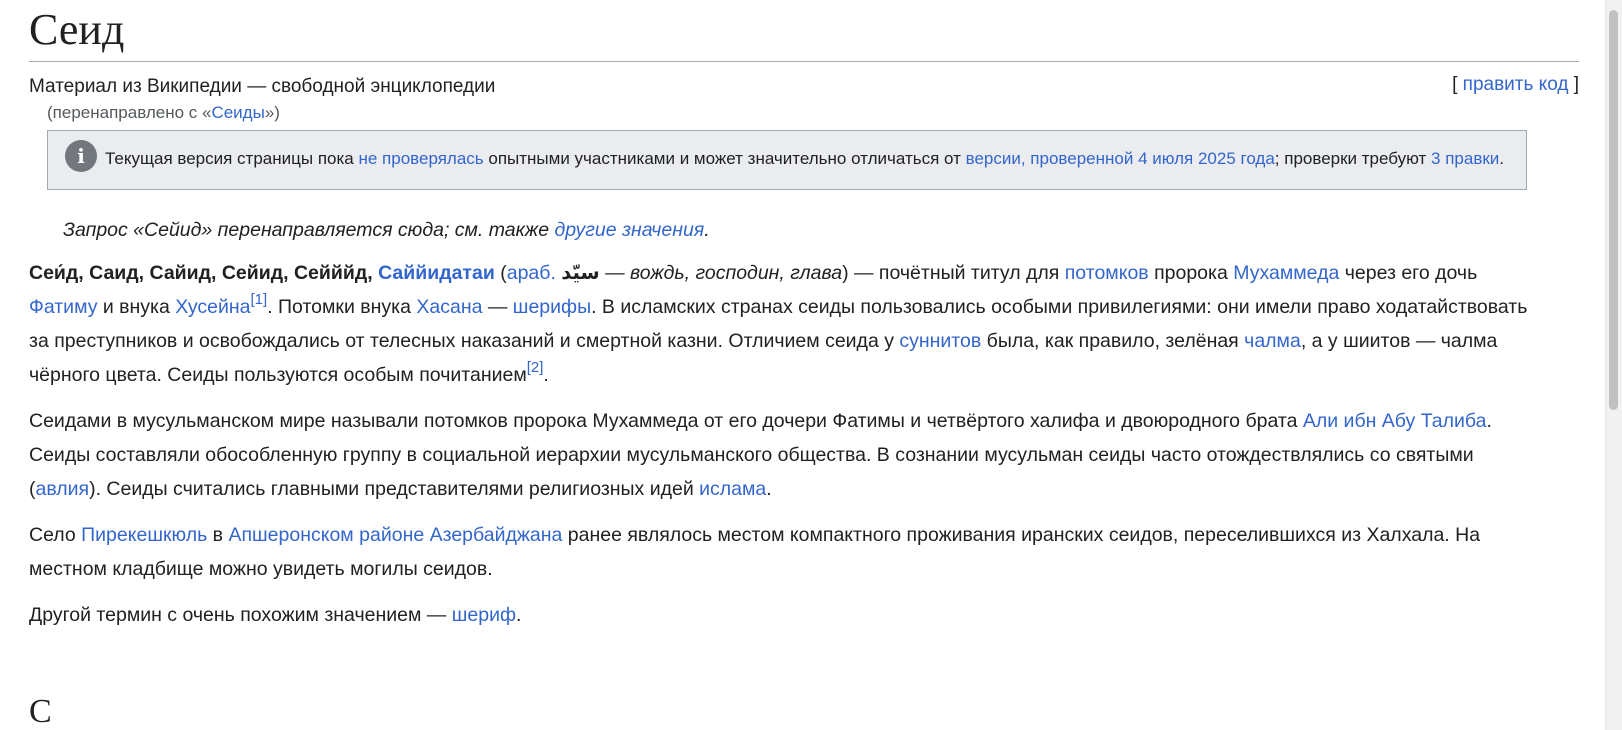  Describe the element at coordinates (1286, 273) in the screenshot. I see `link-muhammad: Мухаммеда` at that location.